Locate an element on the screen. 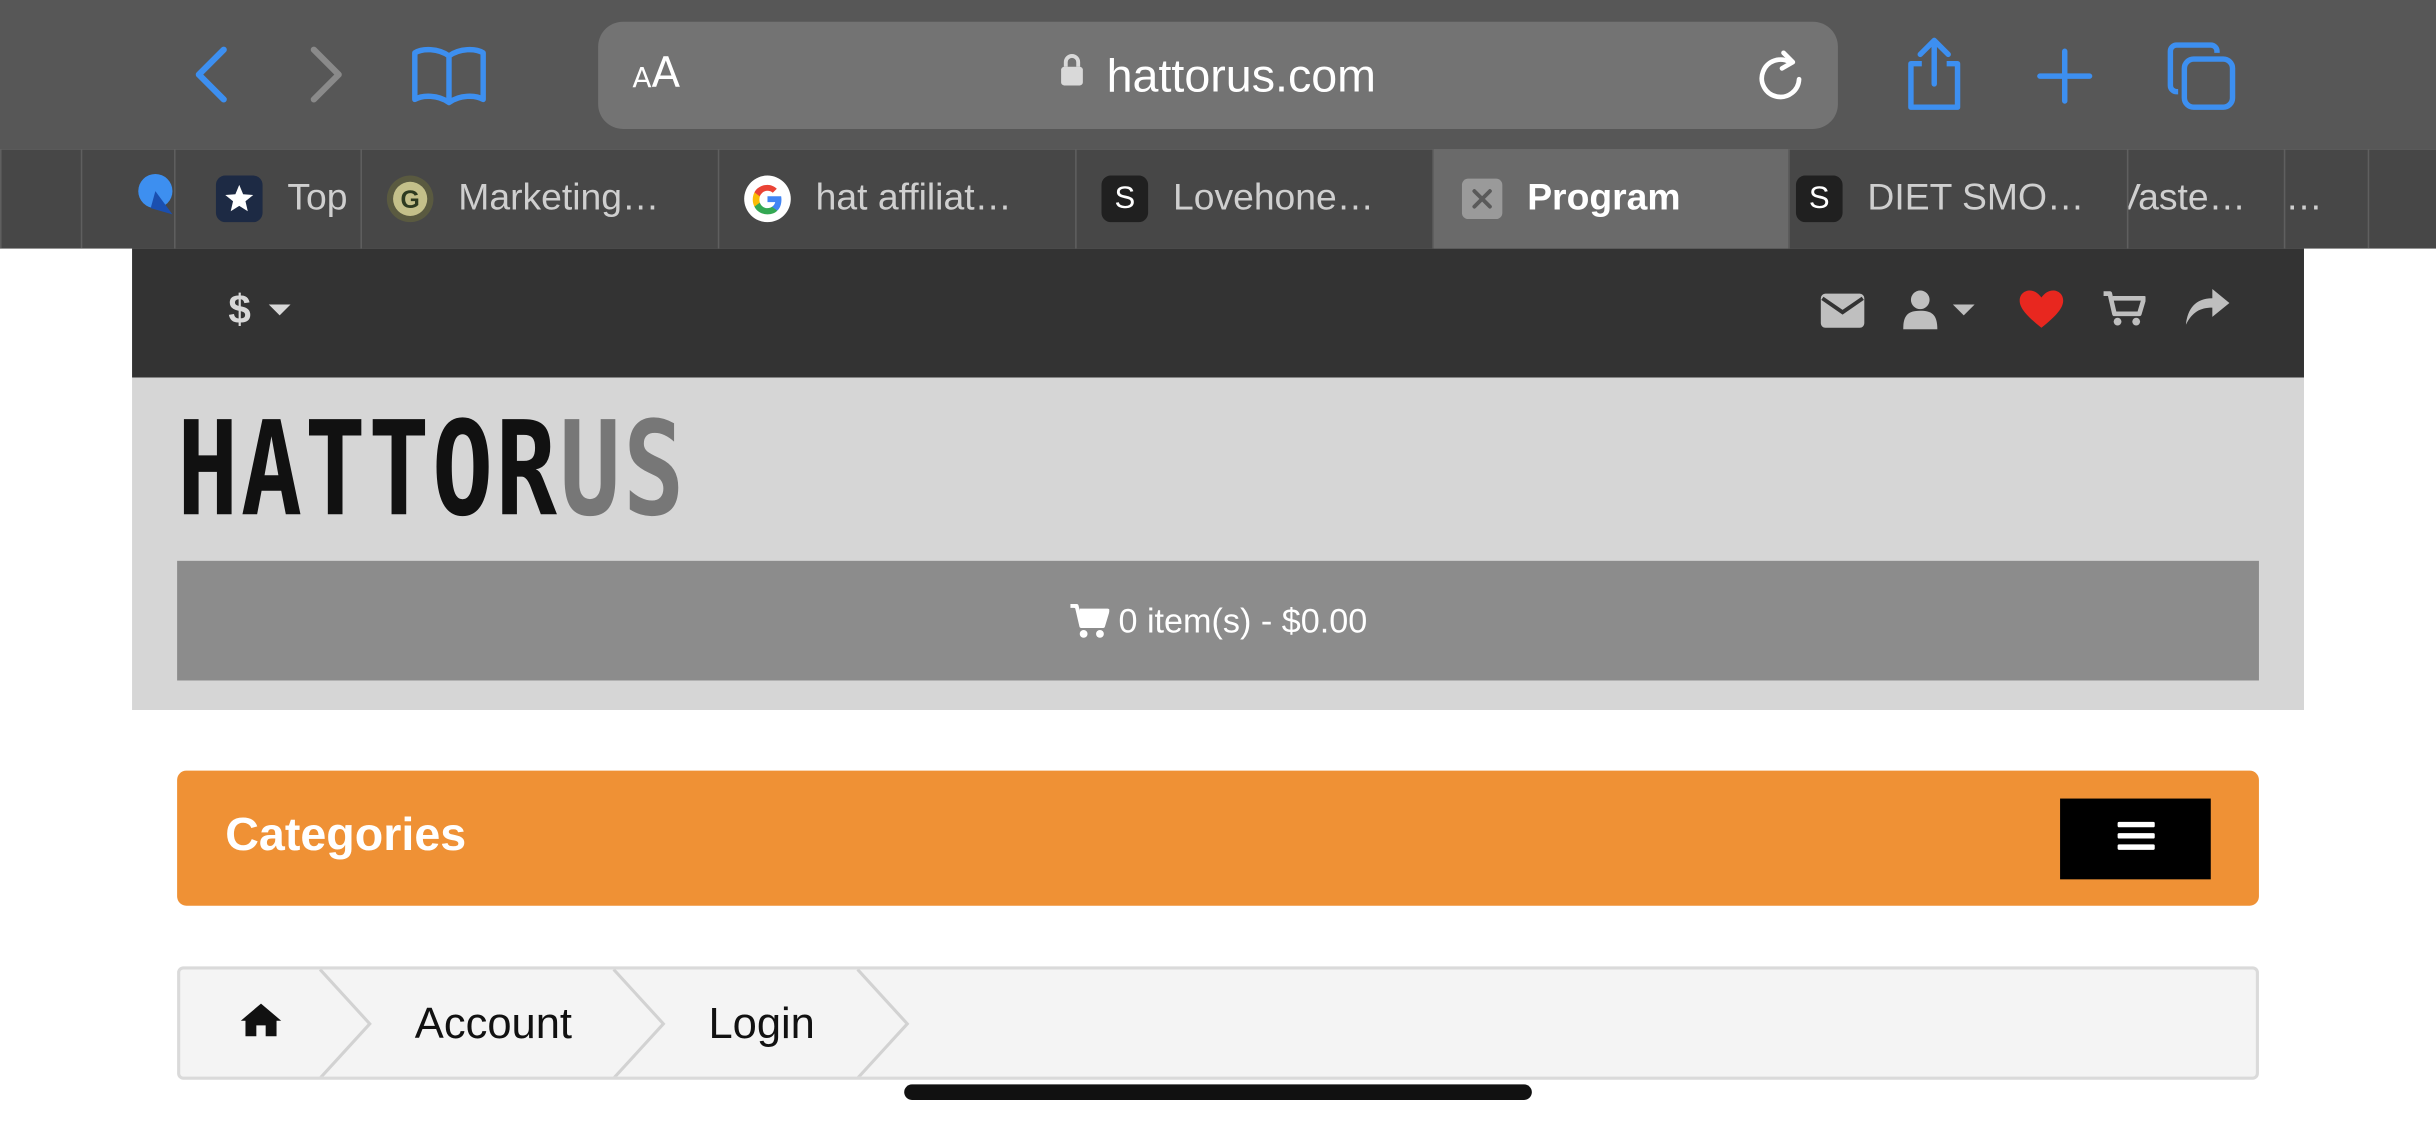 The width and height of the screenshot is (2436, 1125). forward-icon is located at coordinates (326, 75).